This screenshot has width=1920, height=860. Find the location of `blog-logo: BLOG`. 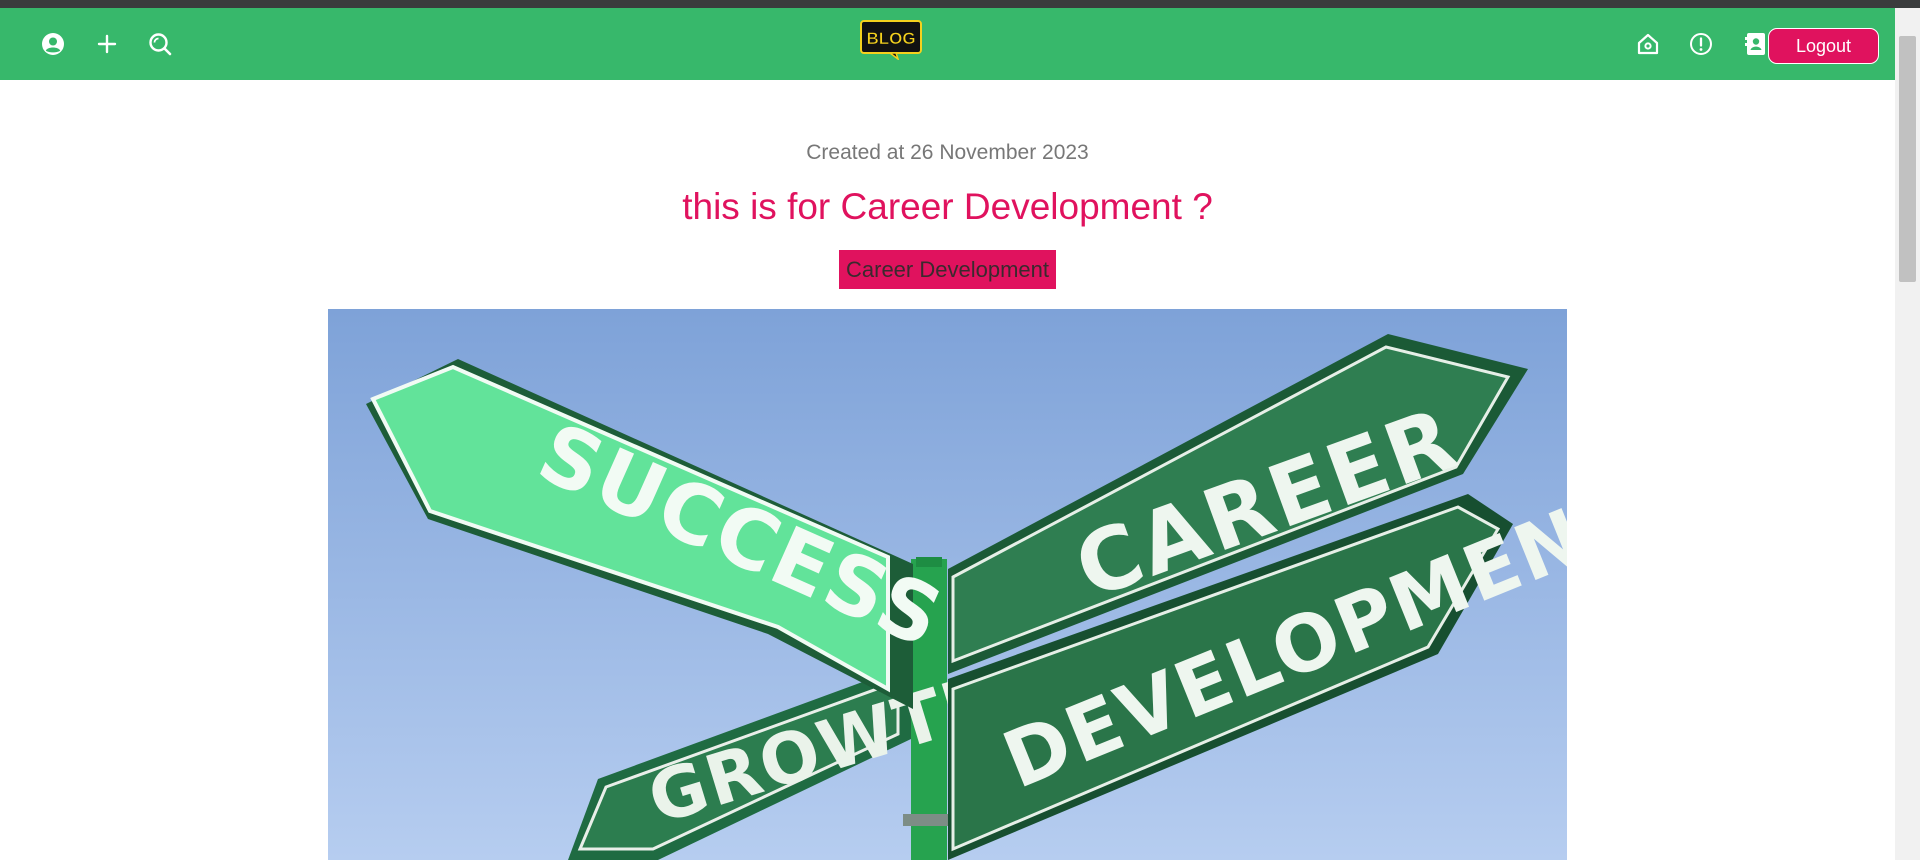

blog-logo: BLOG is located at coordinates (891, 41).